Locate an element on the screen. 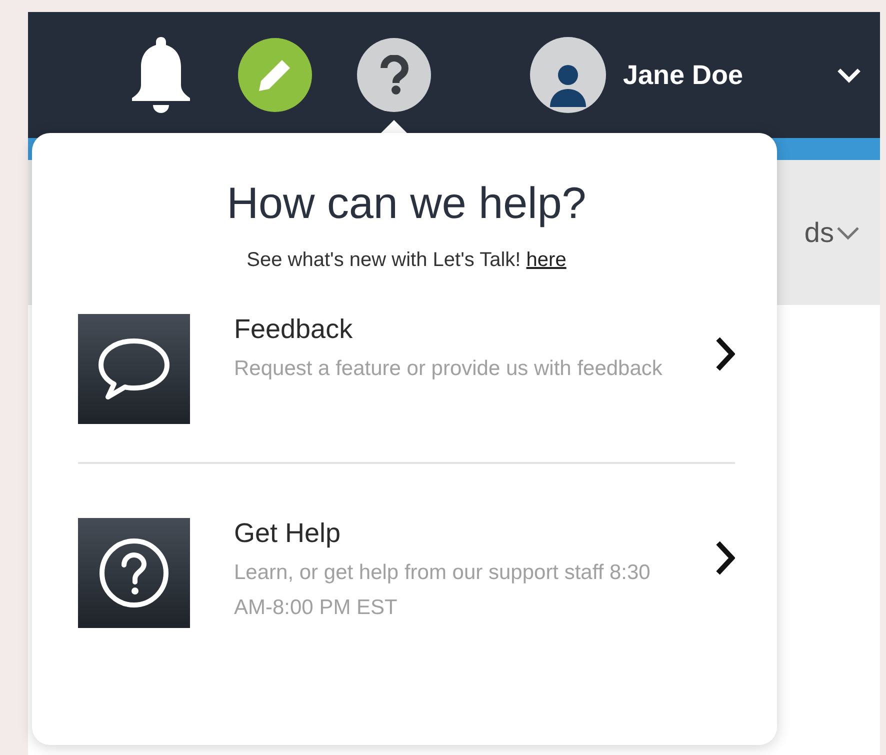 Image resolution: width=886 pixels, height=755 pixels. user-name: Jane Doe is located at coordinates (683, 75).